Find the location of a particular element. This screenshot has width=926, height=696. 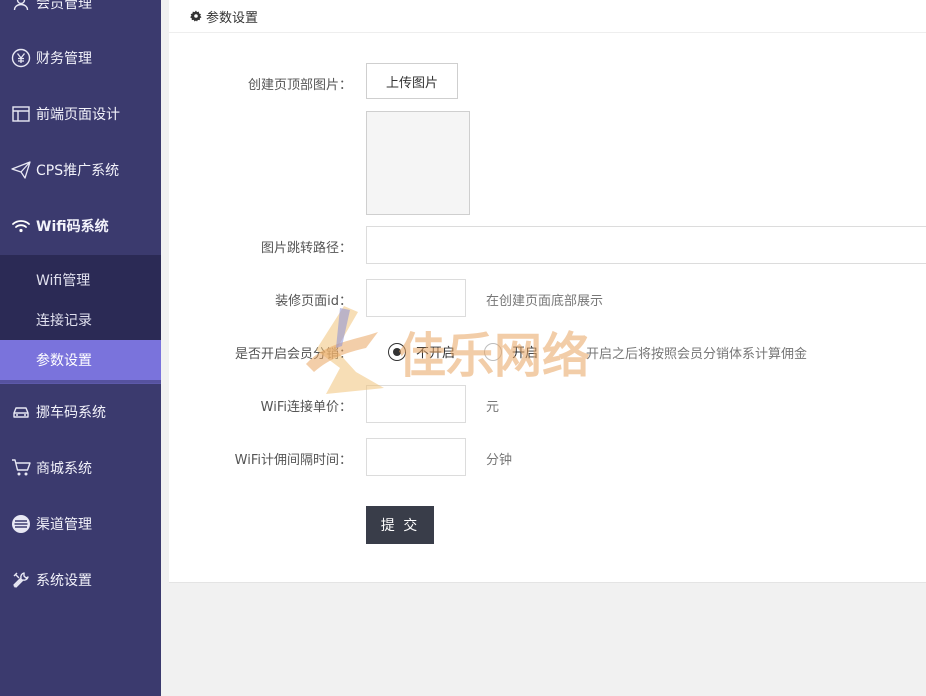

distribution-off-radio: 不开启 is located at coordinates (421, 351).